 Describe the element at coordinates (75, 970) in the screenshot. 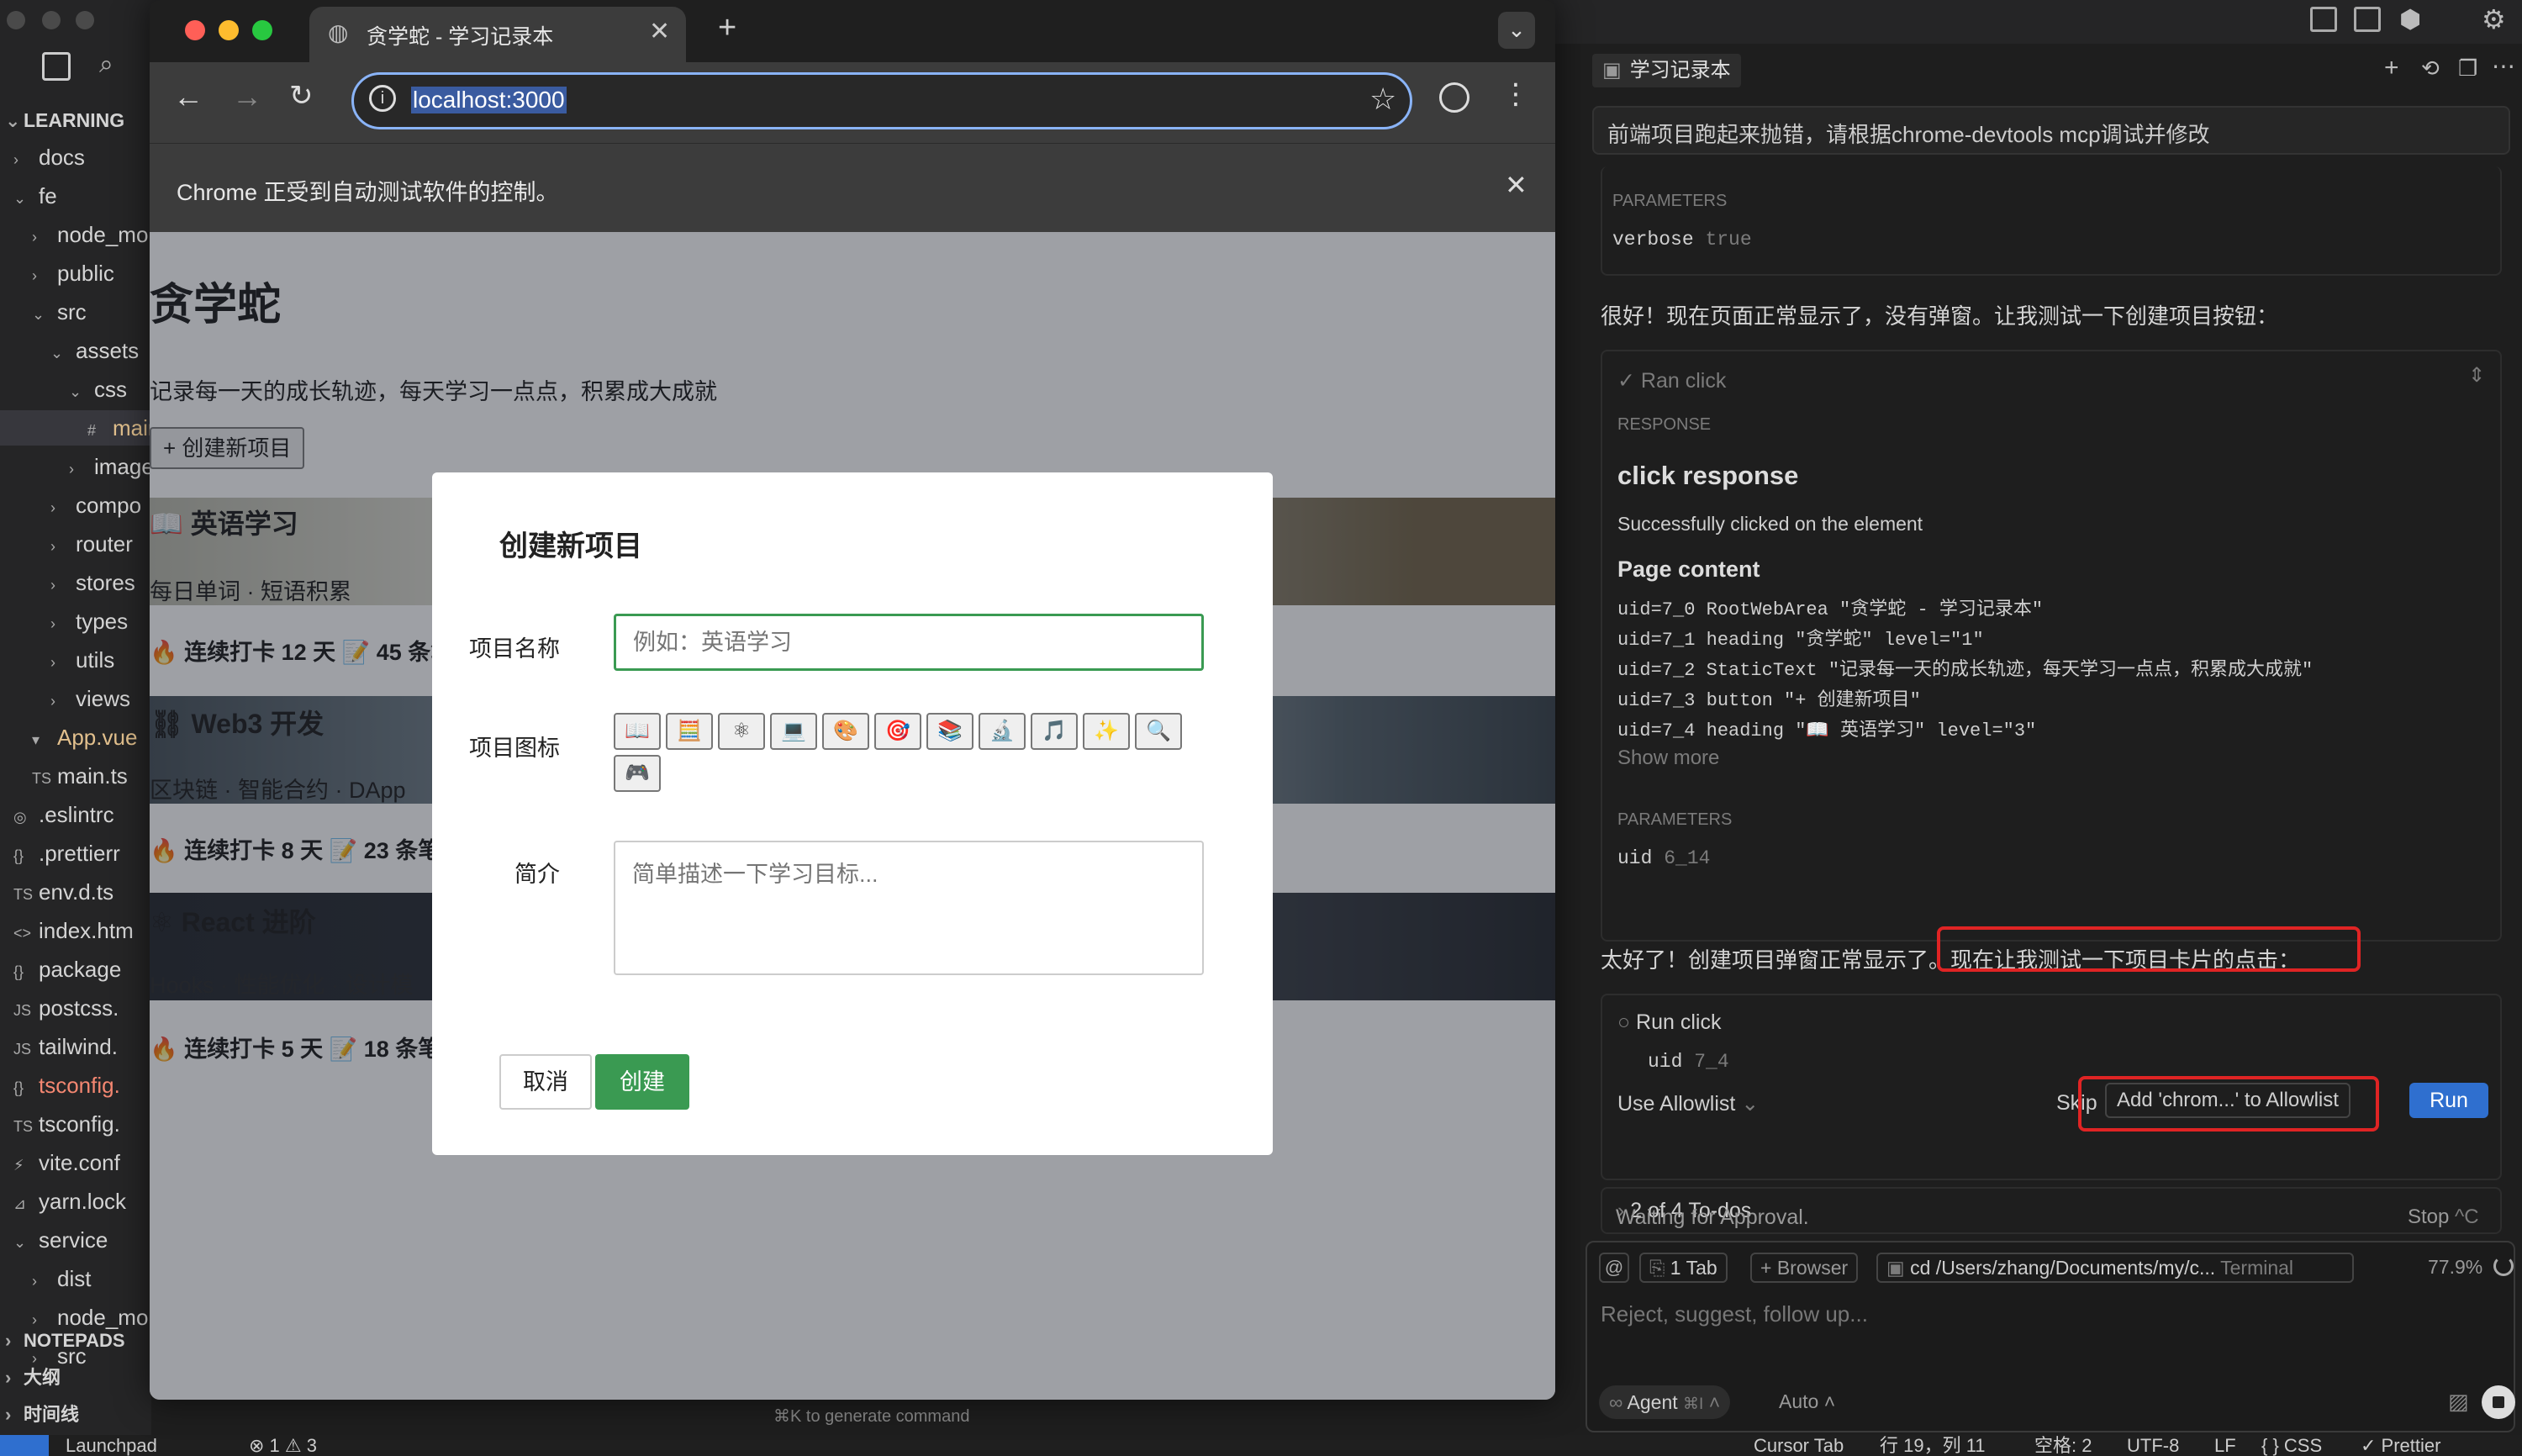

I see `tree-item: {} package` at that location.